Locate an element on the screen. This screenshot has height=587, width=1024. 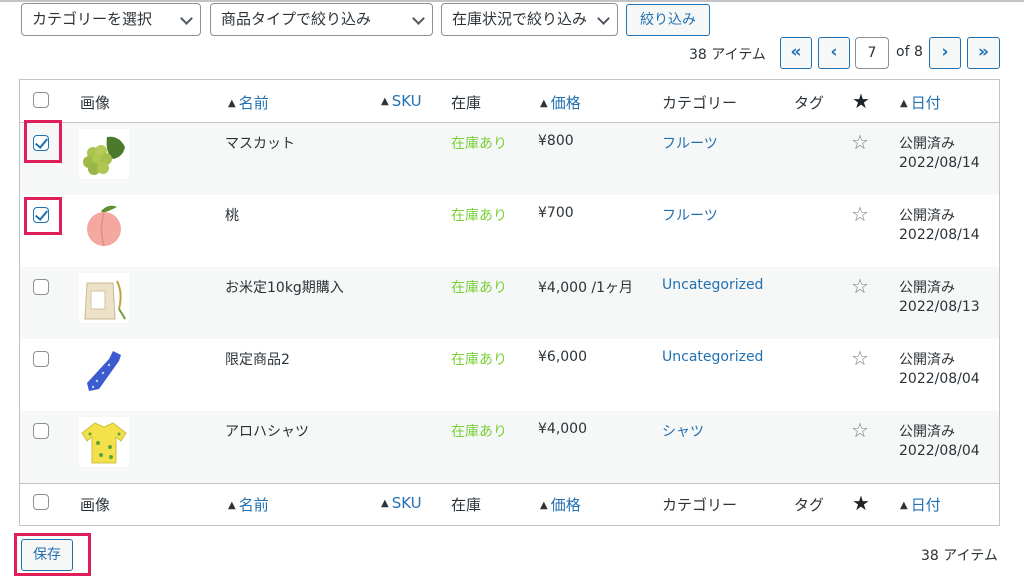
last-page-button: » is located at coordinates (983, 53).